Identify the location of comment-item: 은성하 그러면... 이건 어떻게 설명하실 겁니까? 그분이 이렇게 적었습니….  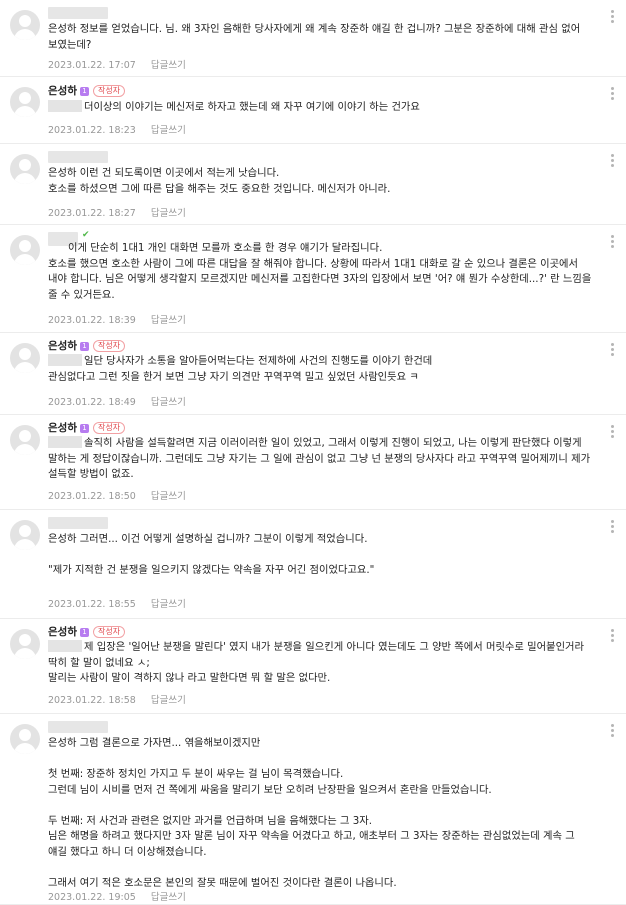
(313, 564).